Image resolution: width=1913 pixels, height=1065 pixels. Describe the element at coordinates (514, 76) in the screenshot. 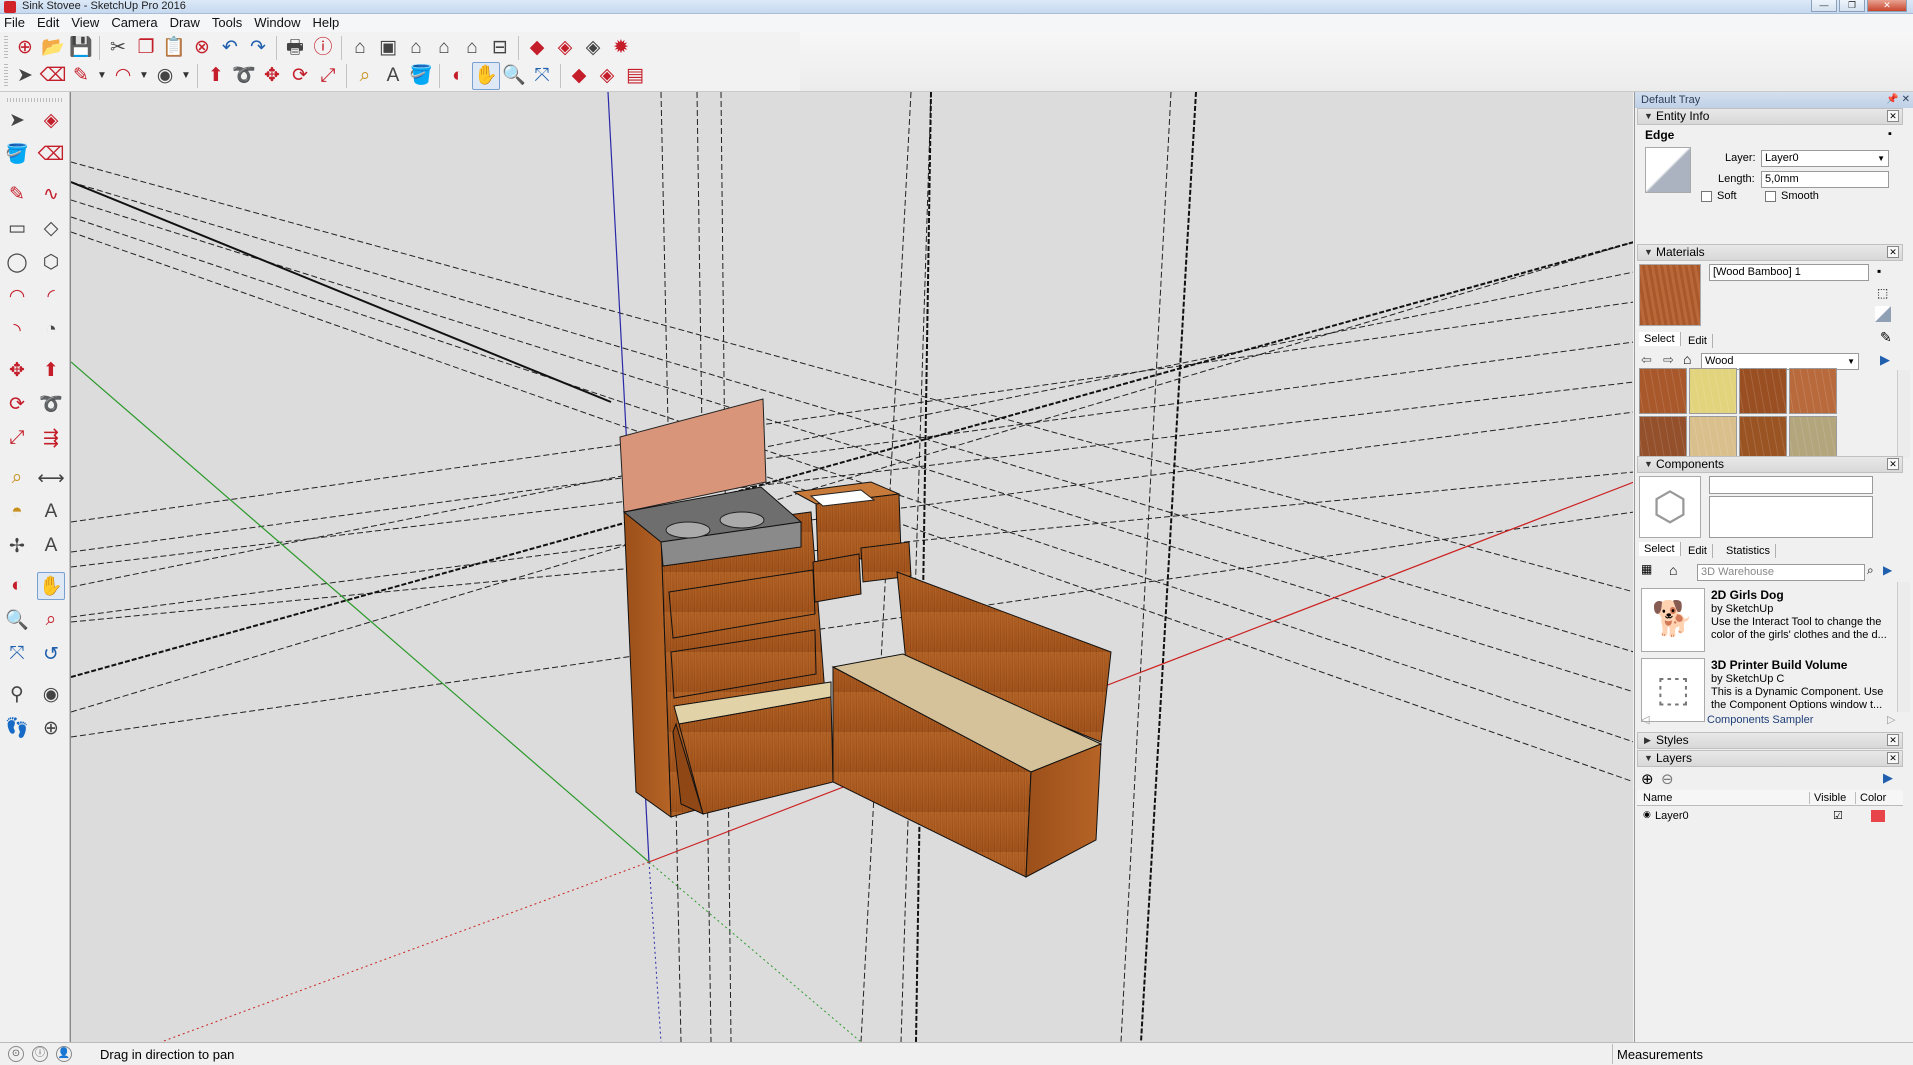

I see `zoom-icon: 🔍` at that location.